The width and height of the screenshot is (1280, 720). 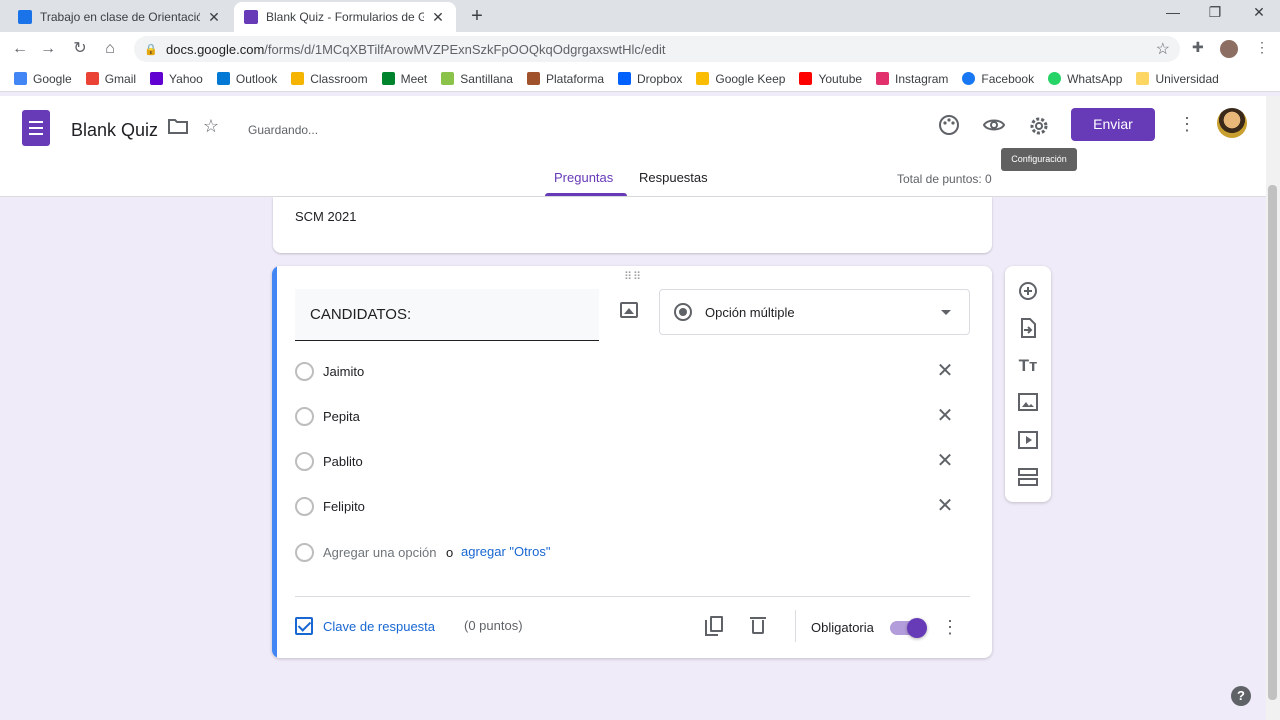 What do you see at coordinates (533, 78) in the screenshot?
I see `plataforma-icon` at bounding box center [533, 78].